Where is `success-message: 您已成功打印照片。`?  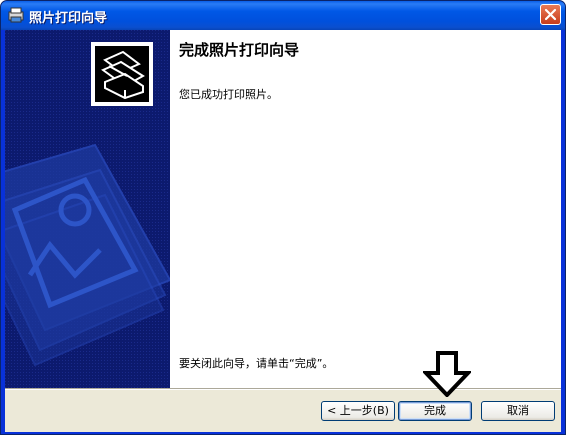 success-message: 您已成功打印照片。 is located at coordinates (228, 94).